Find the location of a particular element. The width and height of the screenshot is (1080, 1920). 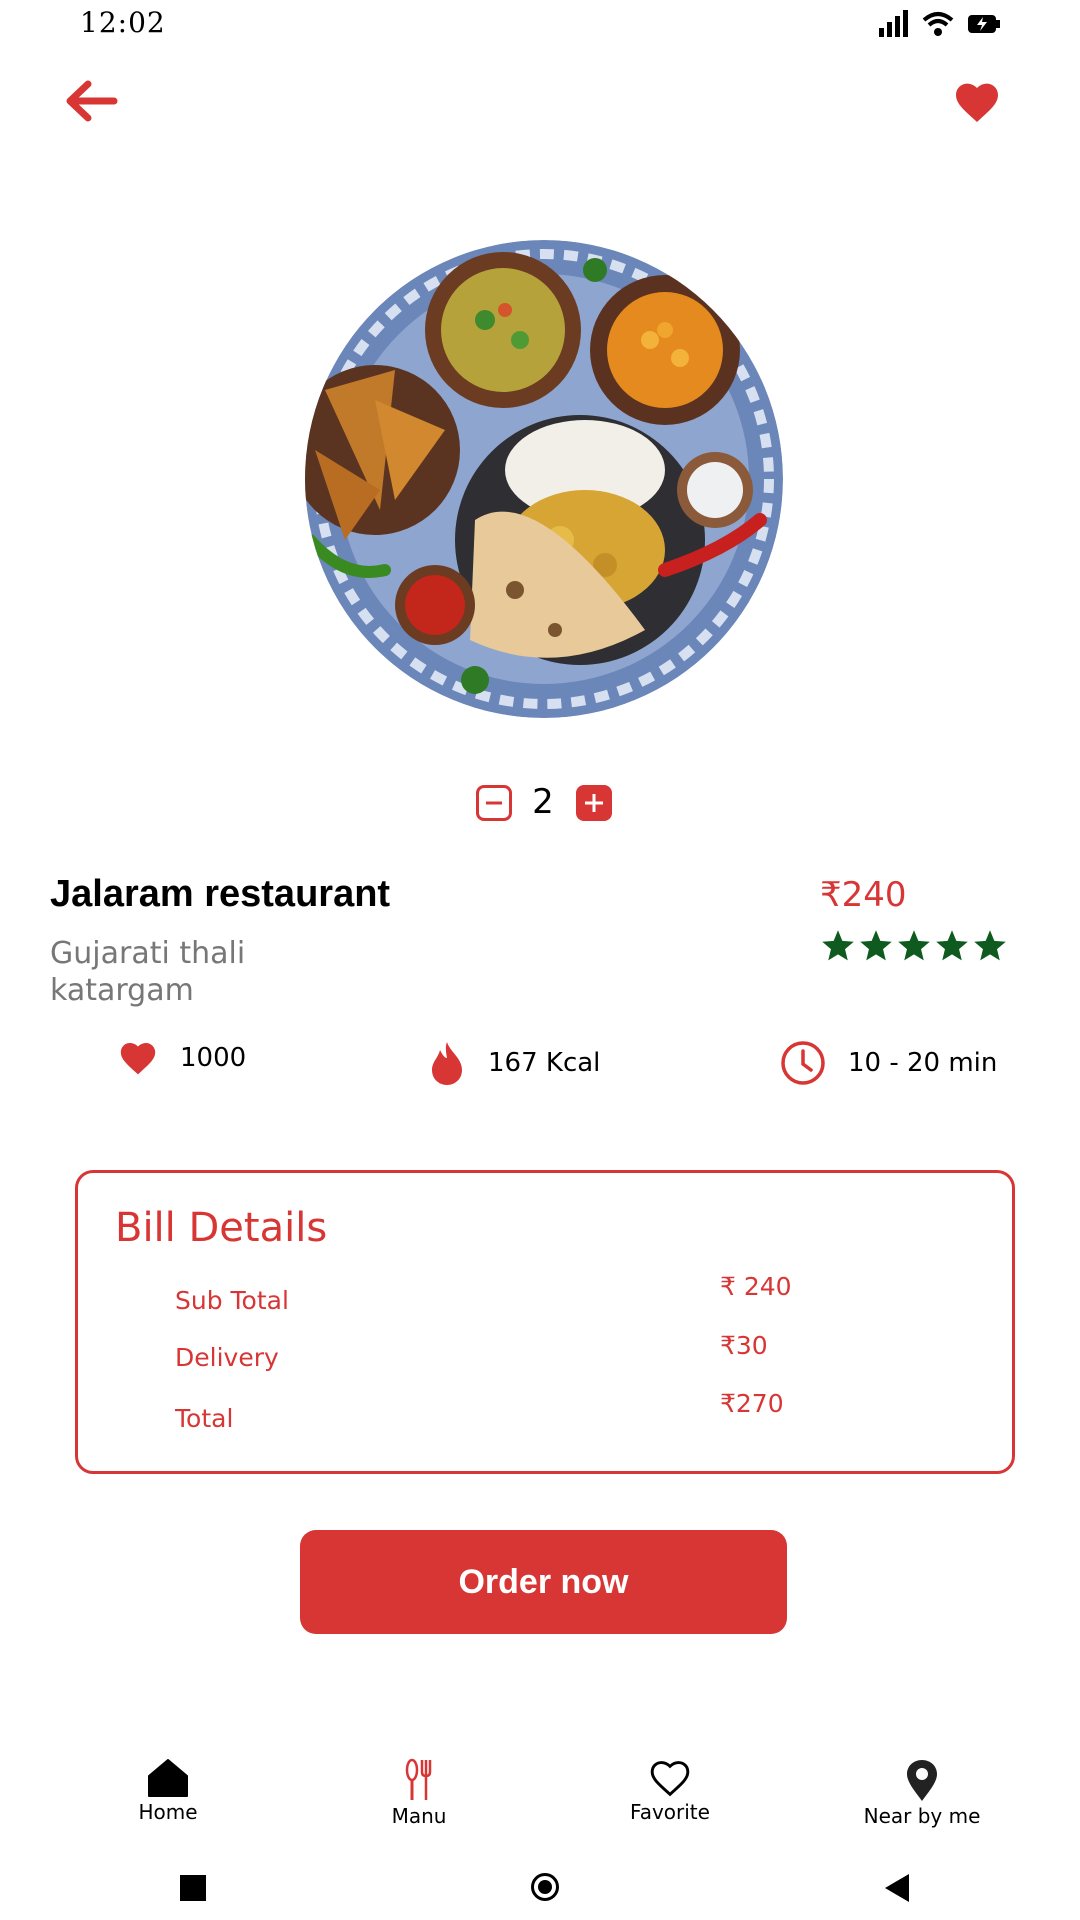

food-image is located at coordinates (544, 479).